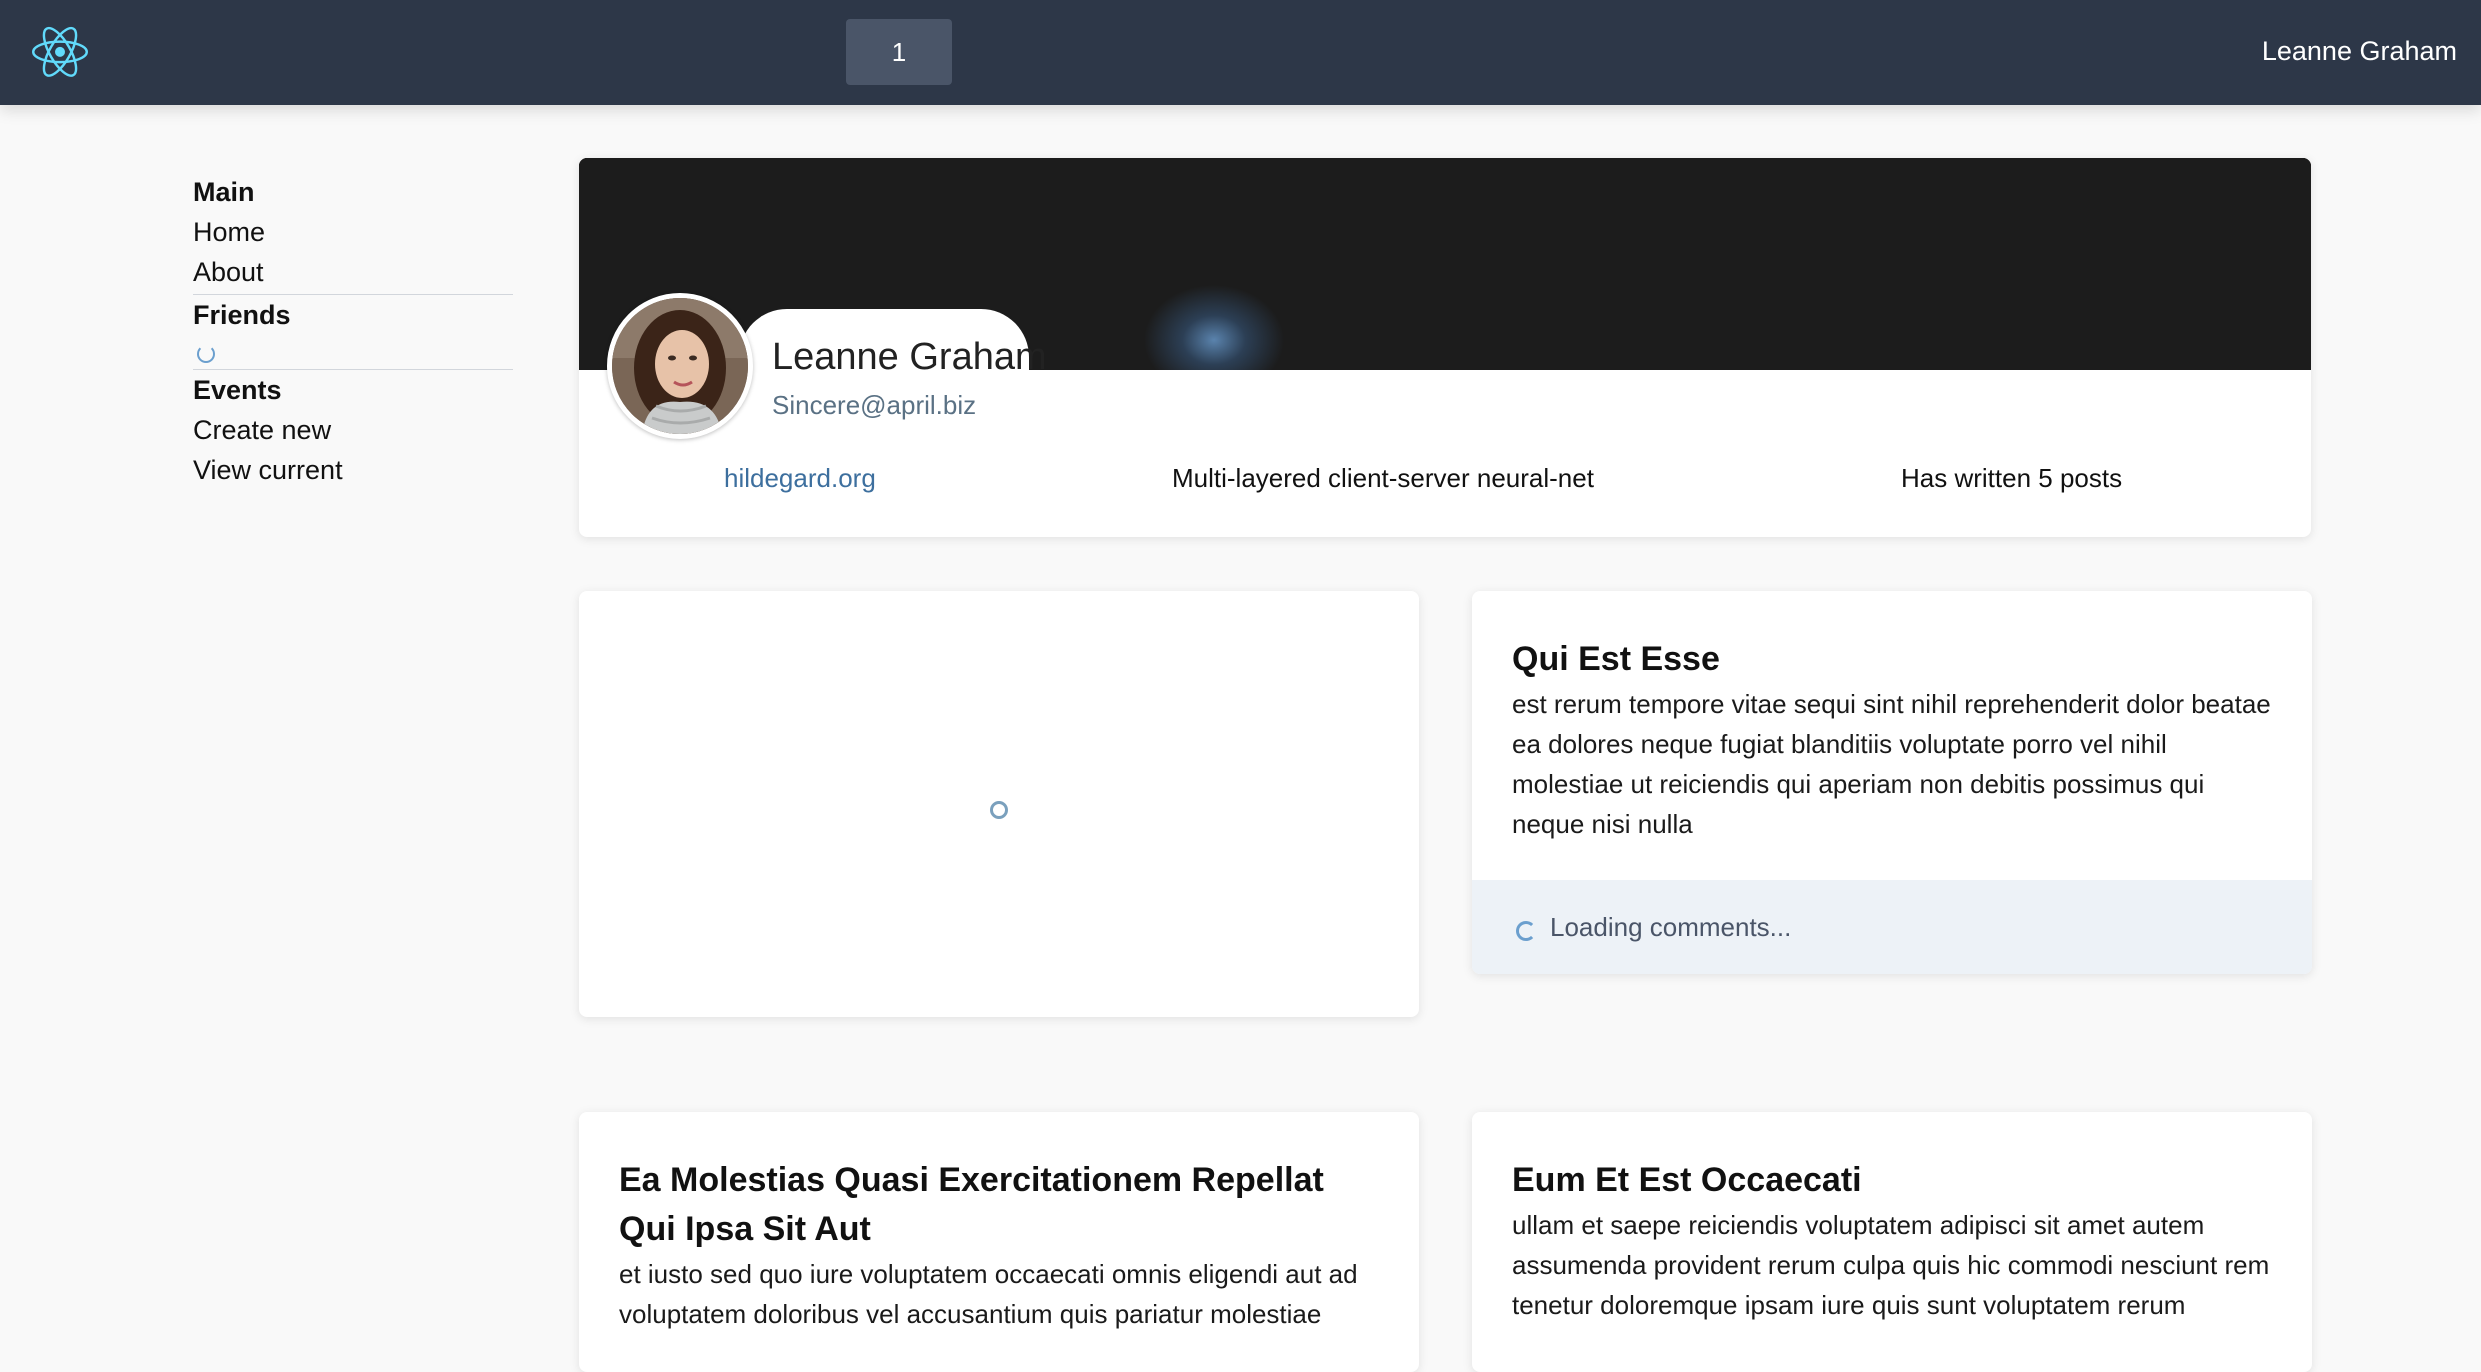  Describe the element at coordinates (2359, 51) in the screenshot. I see `header-user-name: Leanne Graham` at that location.